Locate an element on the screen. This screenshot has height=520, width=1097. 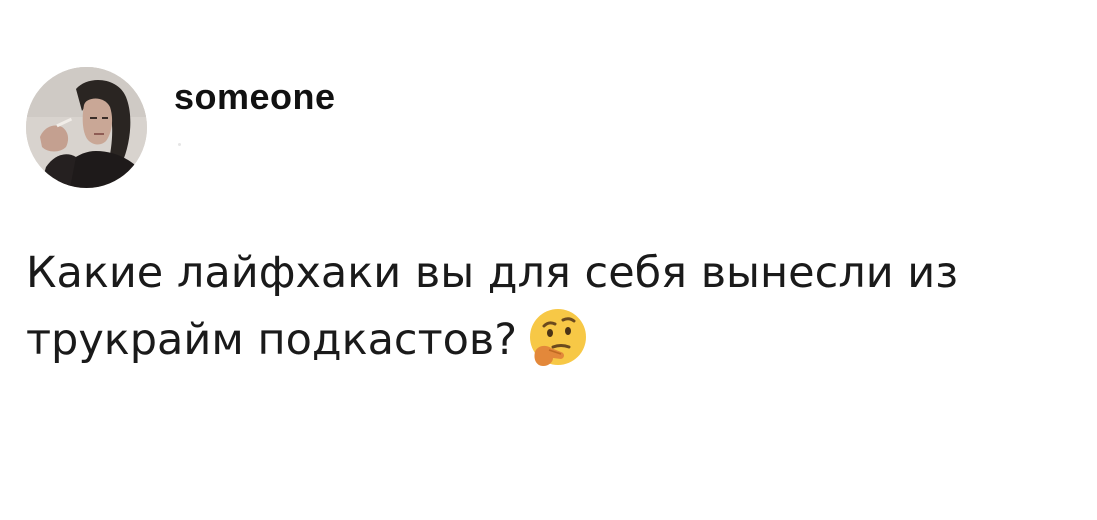
avatar-photo is located at coordinates (86, 127).